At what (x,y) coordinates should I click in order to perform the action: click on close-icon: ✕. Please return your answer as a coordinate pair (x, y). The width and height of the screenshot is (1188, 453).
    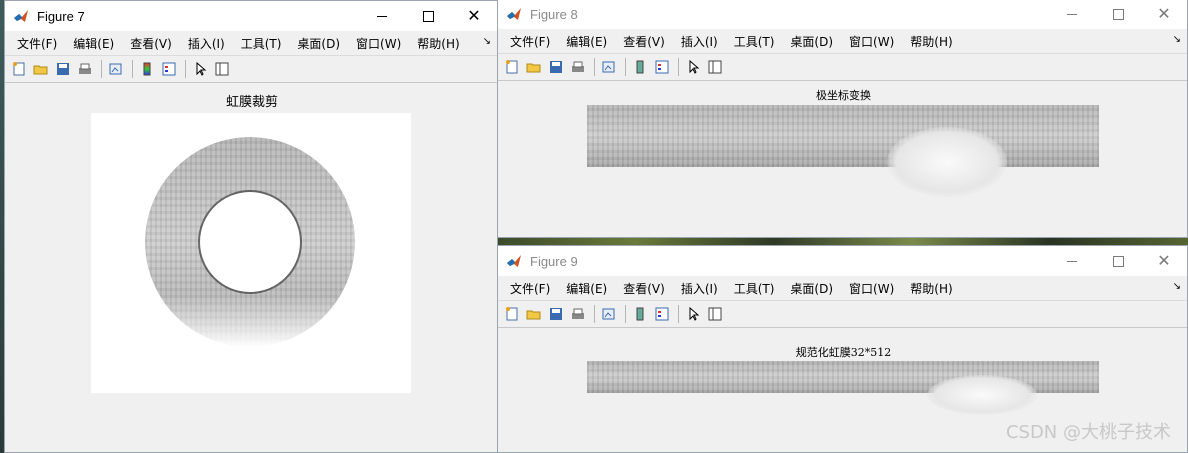
    Looking at the image, I should click on (1164, 13).